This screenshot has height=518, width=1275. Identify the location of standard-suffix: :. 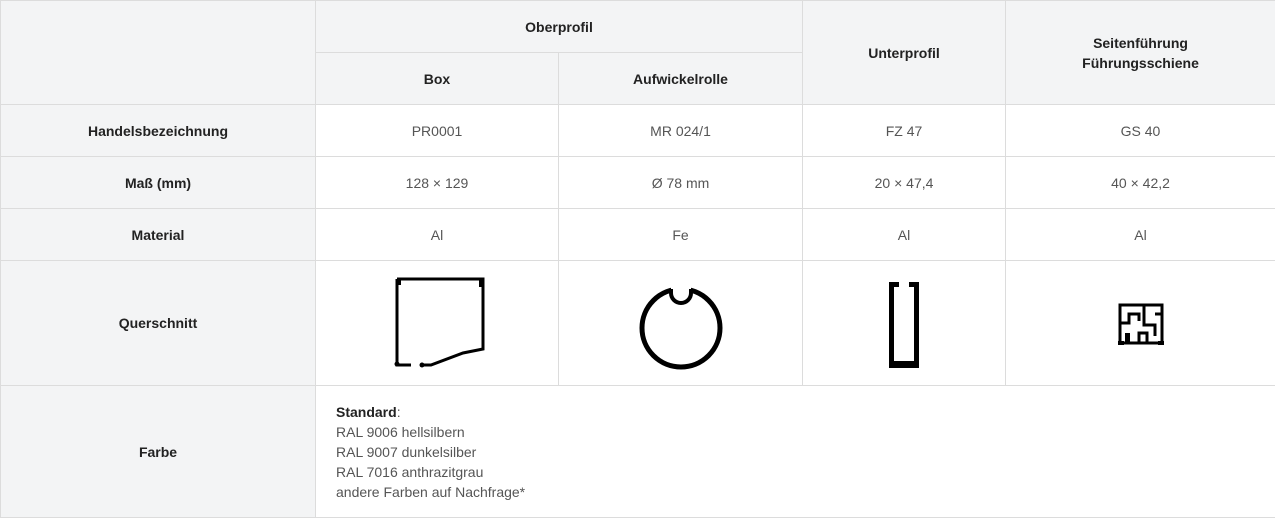
(398, 411).